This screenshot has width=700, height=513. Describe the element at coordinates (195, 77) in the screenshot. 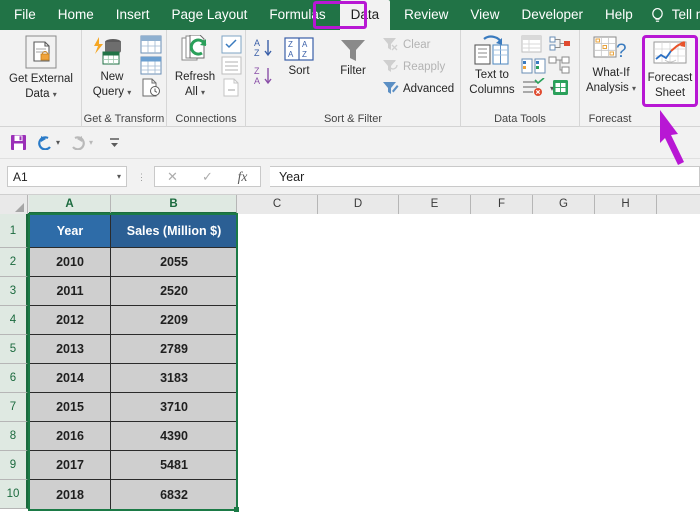

I see `refresh-all-label-1: Refresh` at that location.